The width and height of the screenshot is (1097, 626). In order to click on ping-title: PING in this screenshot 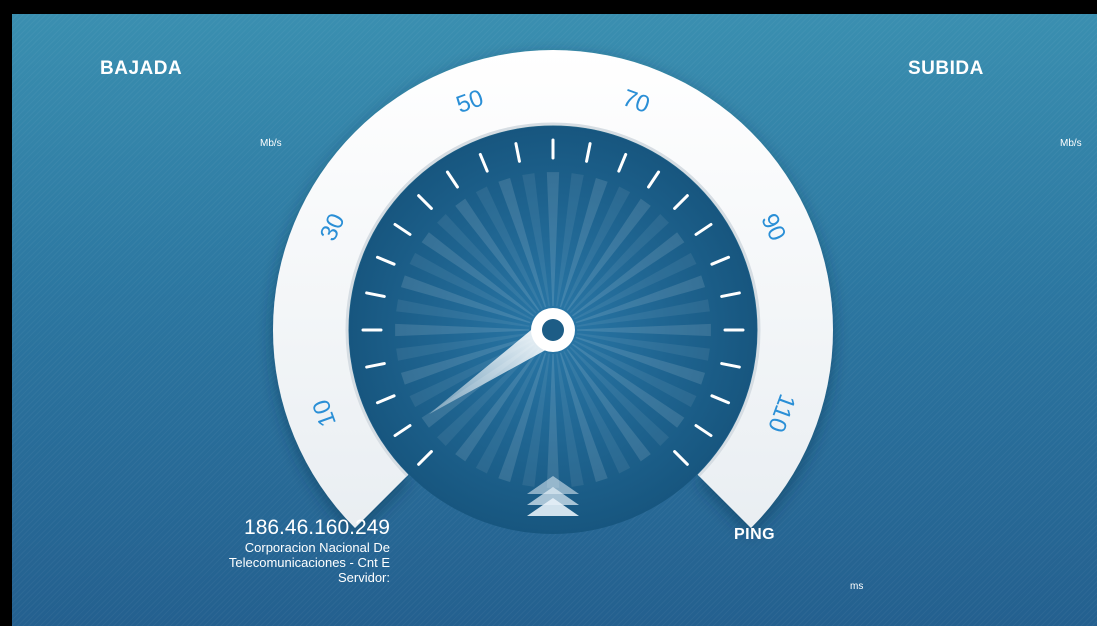, I will do `click(755, 534)`.